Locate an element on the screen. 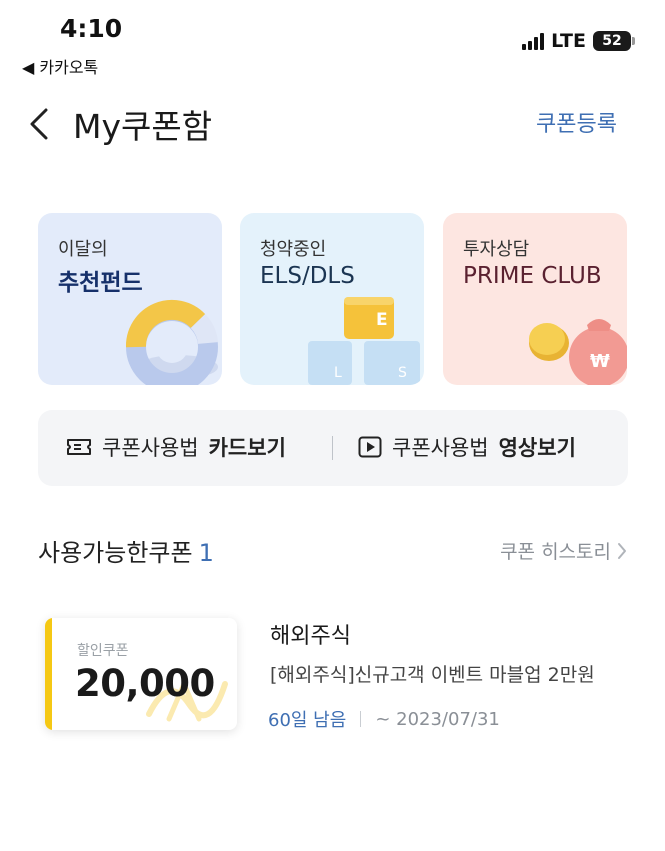 This screenshot has width=665, height=851. status-indicators: LTE 52 is located at coordinates (578, 41).